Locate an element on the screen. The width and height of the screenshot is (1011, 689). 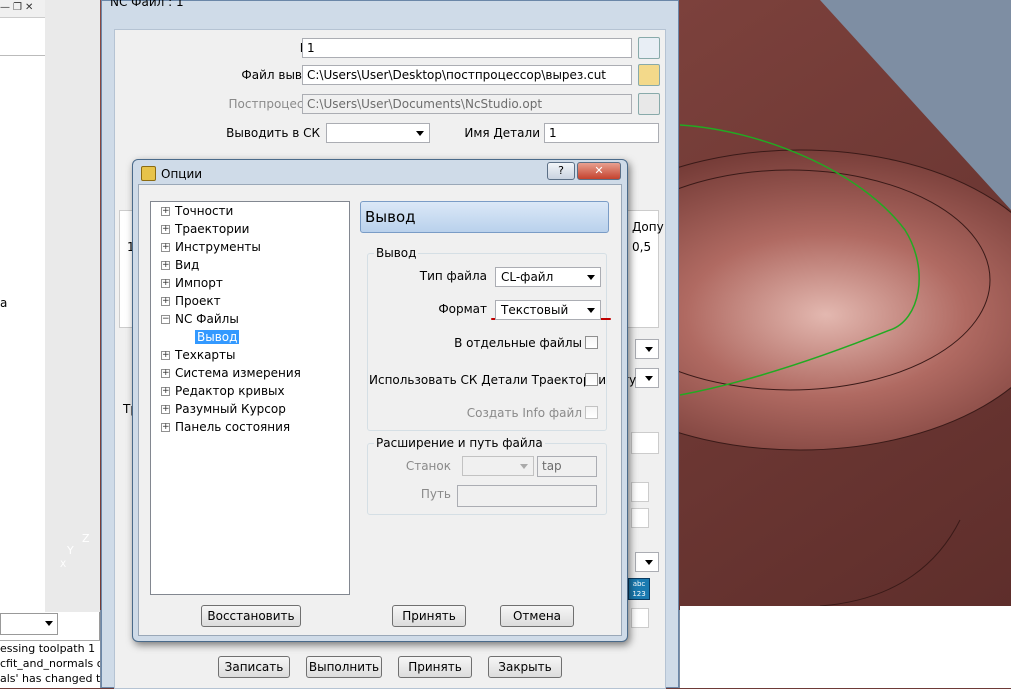
tree-item-label: Импорт is located at coordinates (199, 283).